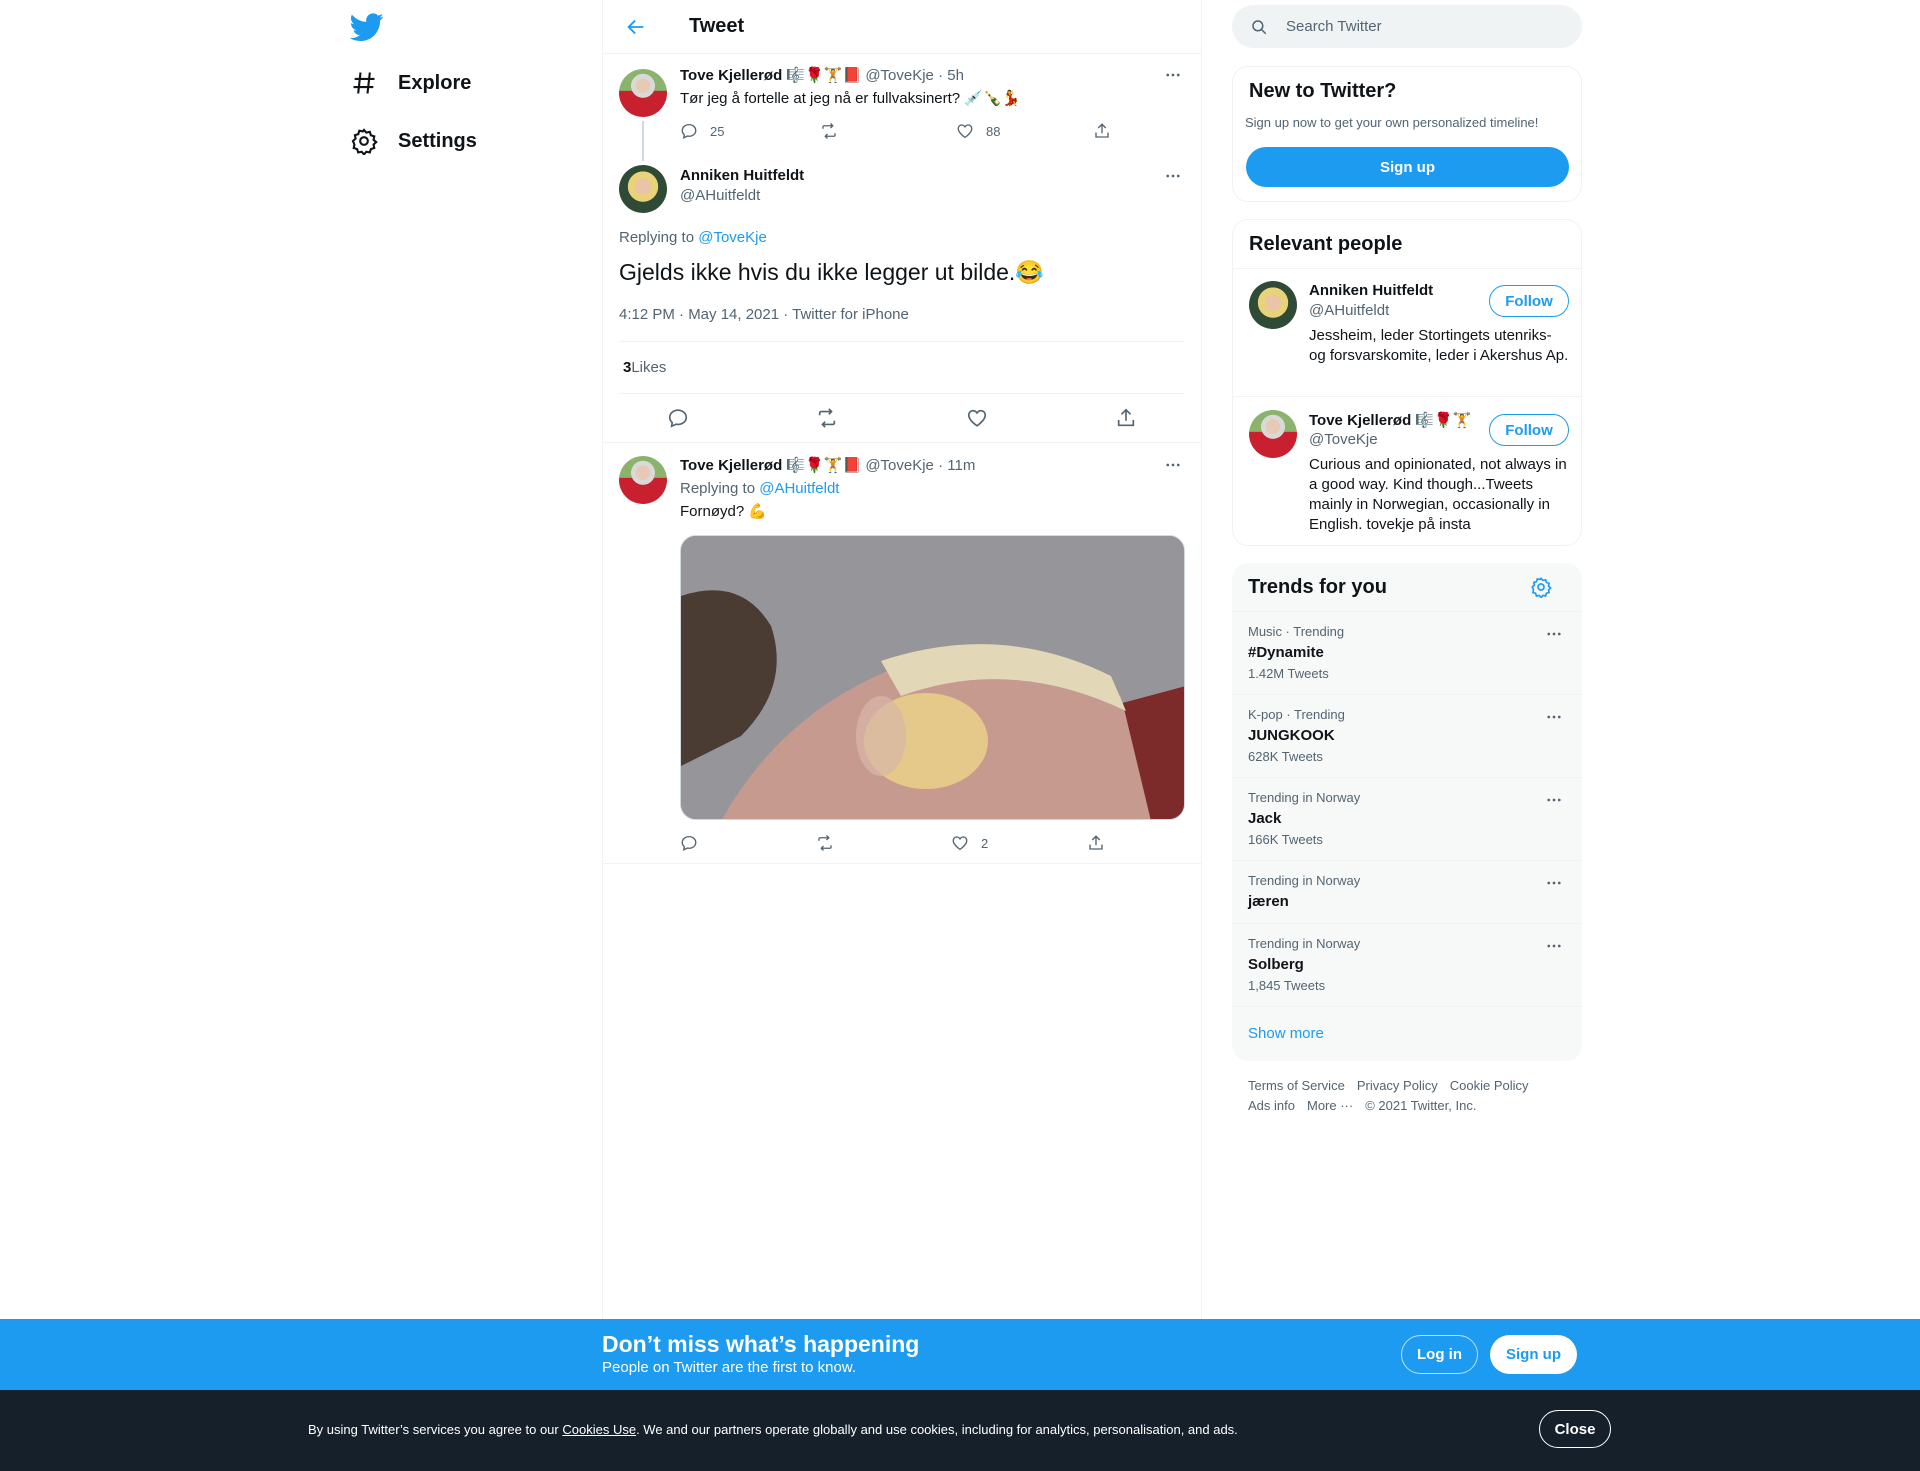 The height and width of the screenshot is (1471, 1920). I want to click on person-handle: @ToveKje, so click(1343, 439).